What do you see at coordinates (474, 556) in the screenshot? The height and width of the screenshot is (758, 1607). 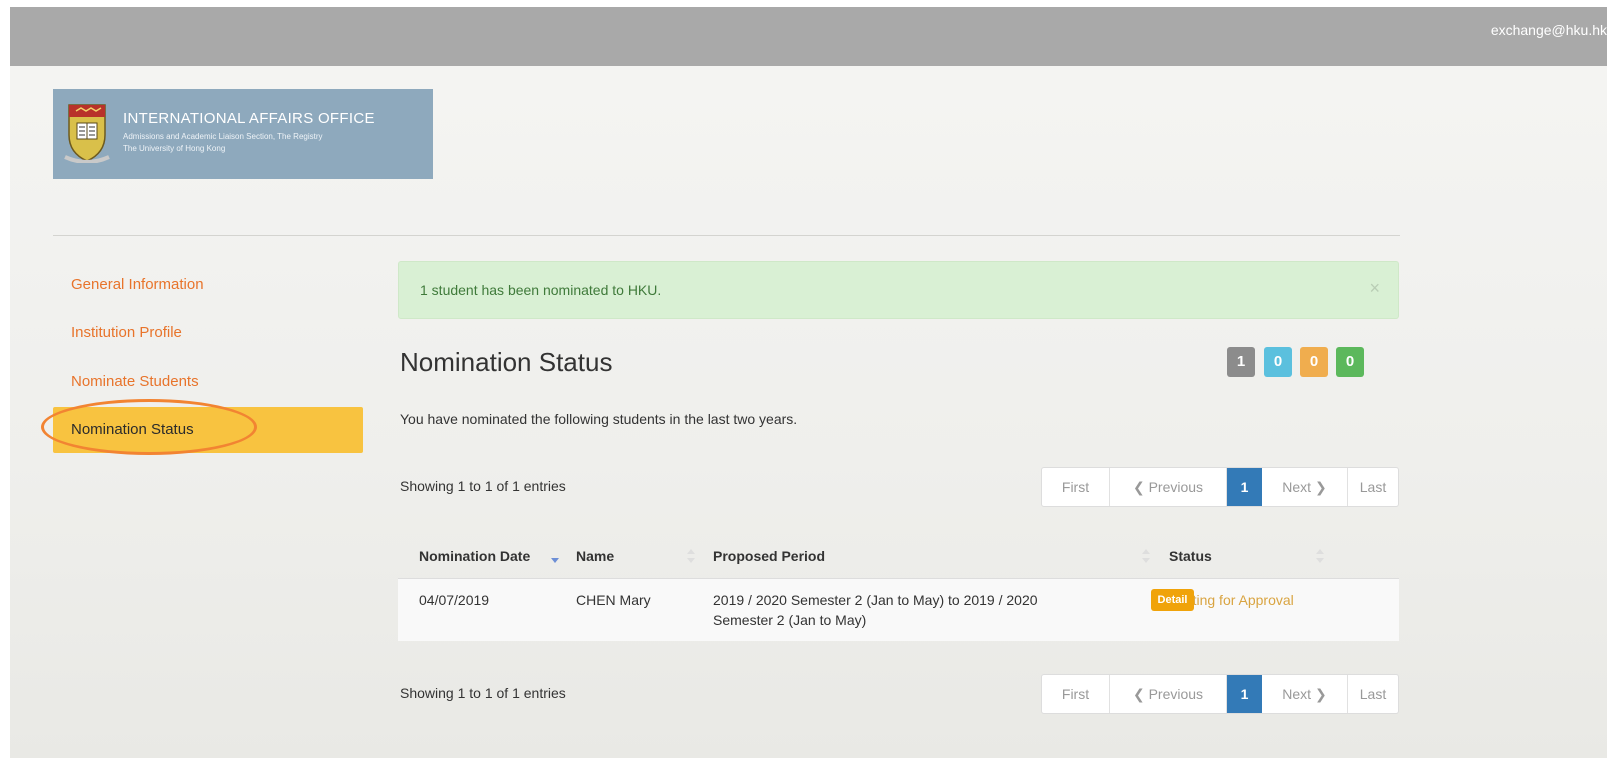 I see `col-header-nomination-date: Nomination Date` at bounding box center [474, 556].